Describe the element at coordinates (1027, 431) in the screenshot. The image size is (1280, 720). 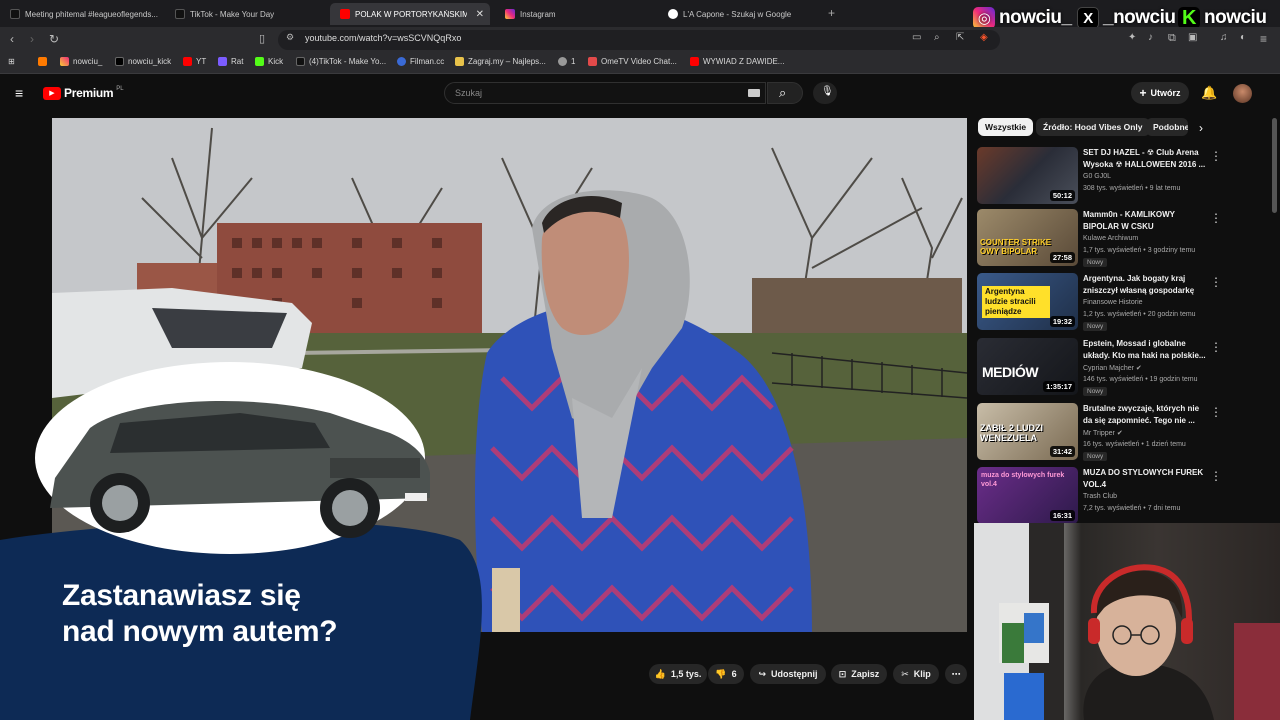
I see `video-thumbnail: ZABIŁ 2 LUDZI WENEZUELA 31:42` at that location.